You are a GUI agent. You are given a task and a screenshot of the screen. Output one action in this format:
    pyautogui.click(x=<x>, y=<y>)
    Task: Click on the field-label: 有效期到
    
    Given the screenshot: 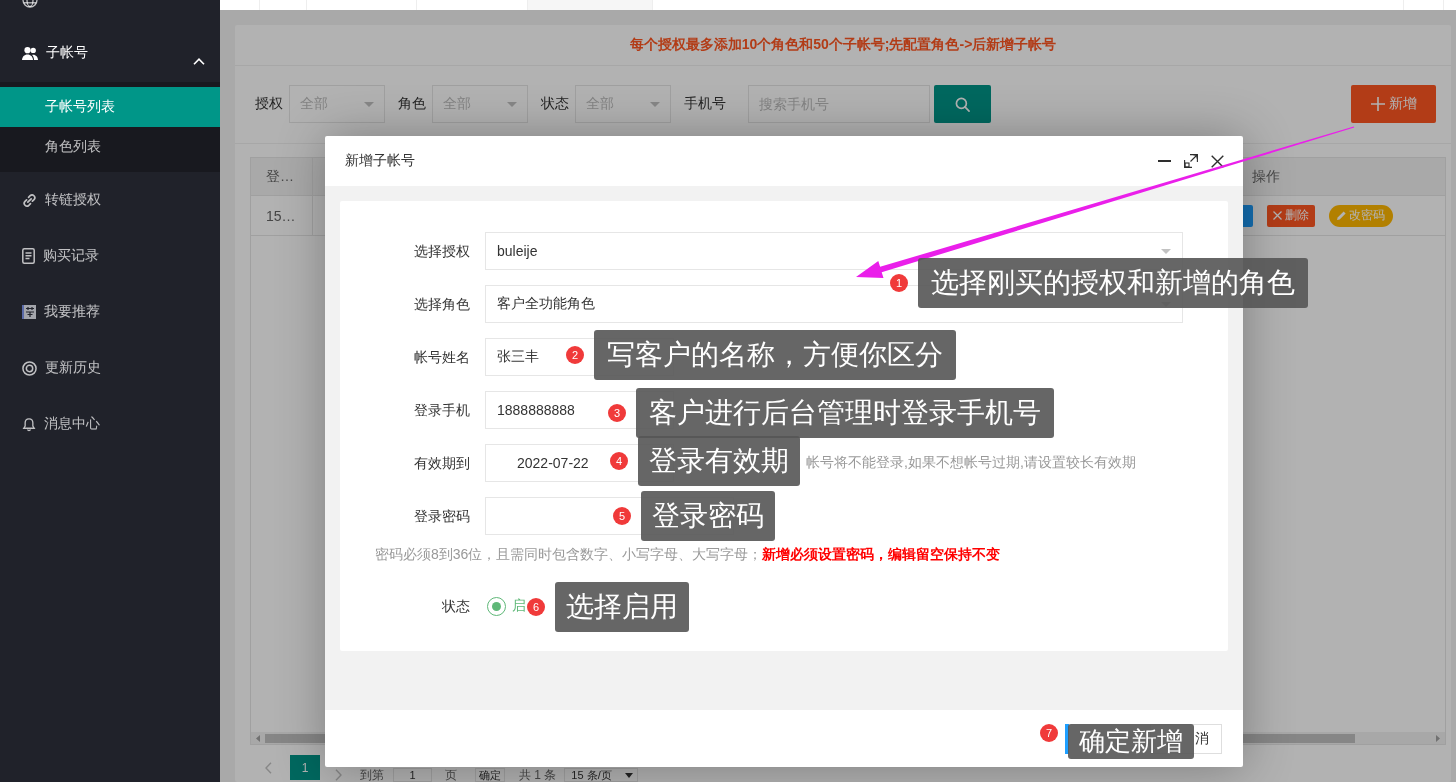 What is the action you would take?
    pyautogui.click(x=442, y=462)
    